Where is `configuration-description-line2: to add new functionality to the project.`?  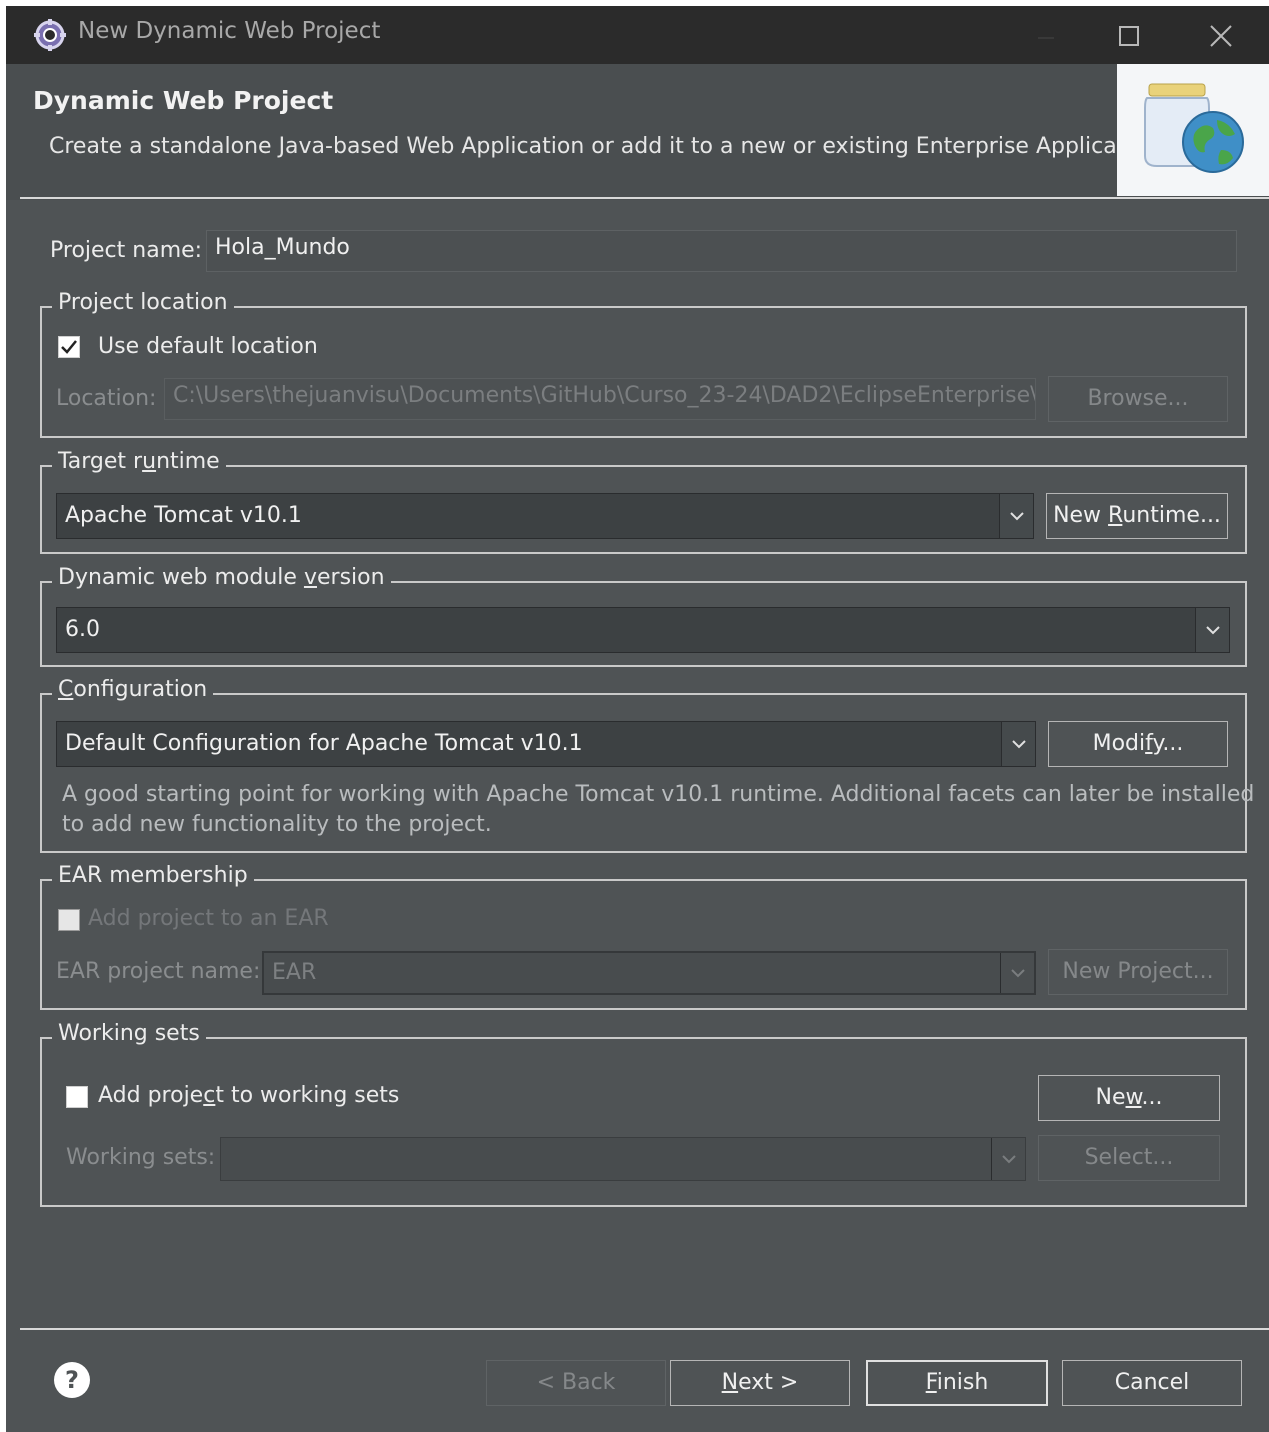 configuration-description-line2: to add new functionality to the project. is located at coordinates (277, 824).